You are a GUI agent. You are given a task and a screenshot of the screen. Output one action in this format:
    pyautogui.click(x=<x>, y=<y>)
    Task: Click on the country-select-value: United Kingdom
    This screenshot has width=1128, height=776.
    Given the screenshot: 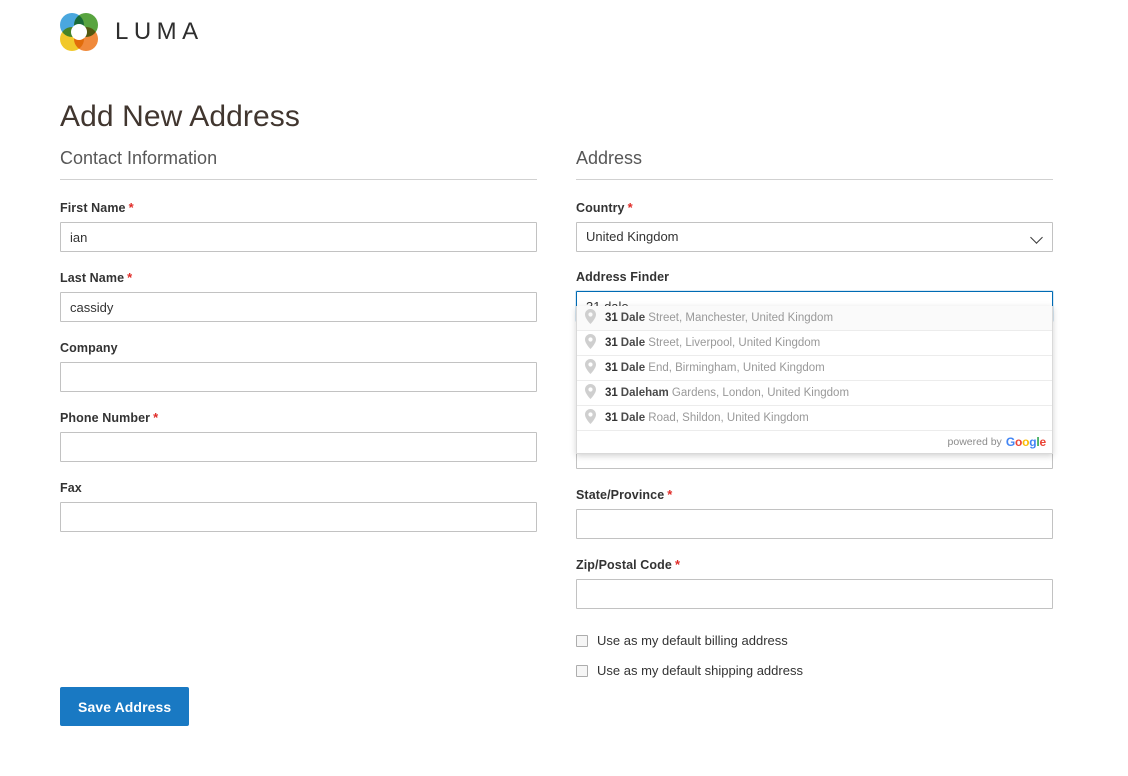 What is the action you would take?
    pyautogui.click(x=814, y=237)
    